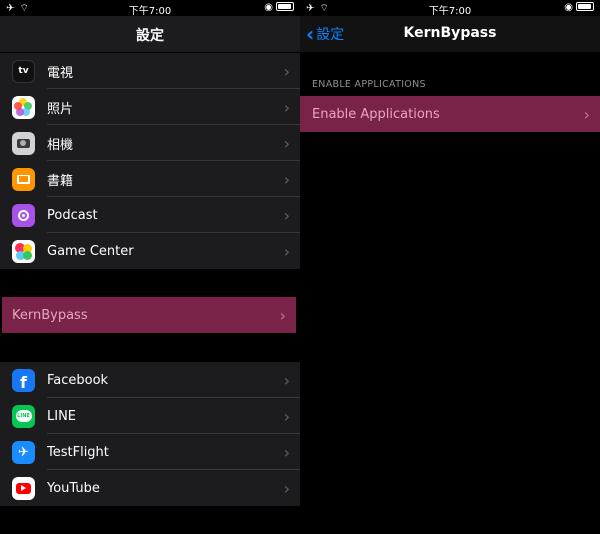 The height and width of the screenshot is (534, 600). Describe the element at coordinates (150, 215) in the screenshot. I see `settings-item-podcast: Podcast ›` at that location.